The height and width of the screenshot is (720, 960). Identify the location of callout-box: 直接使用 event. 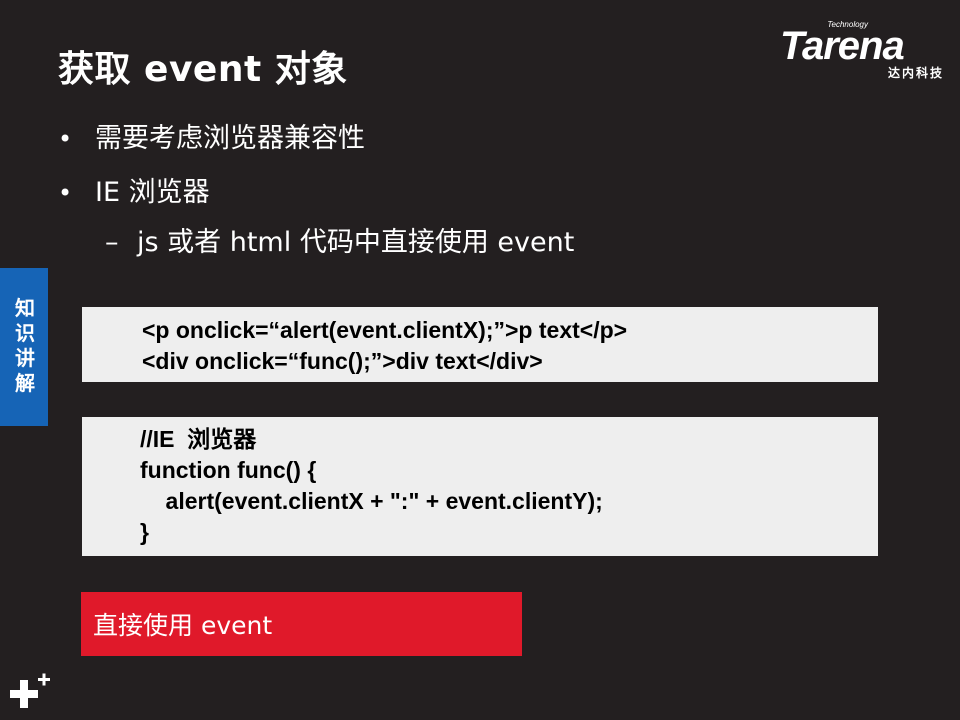
(301, 624).